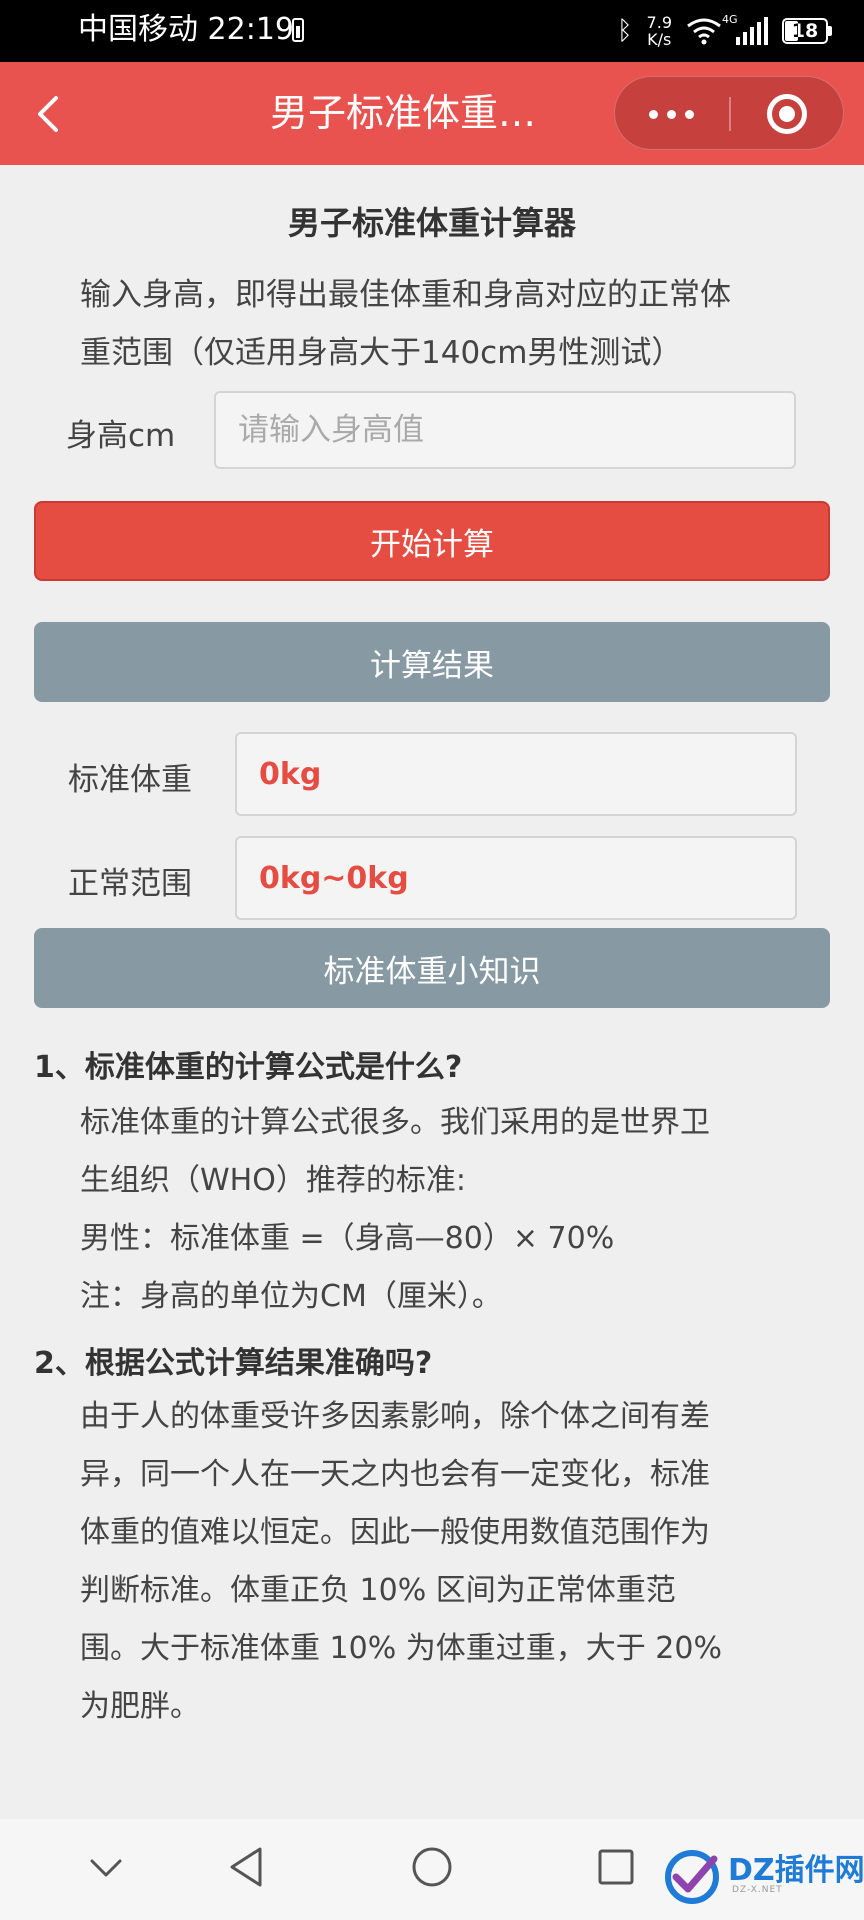 This screenshot has width=864, height=1920. Describe the element at coordinates (347, 1238) in the screenshot. I see `answer-line: 男性：标准体重 =（身高—80）× 70%` at that location.